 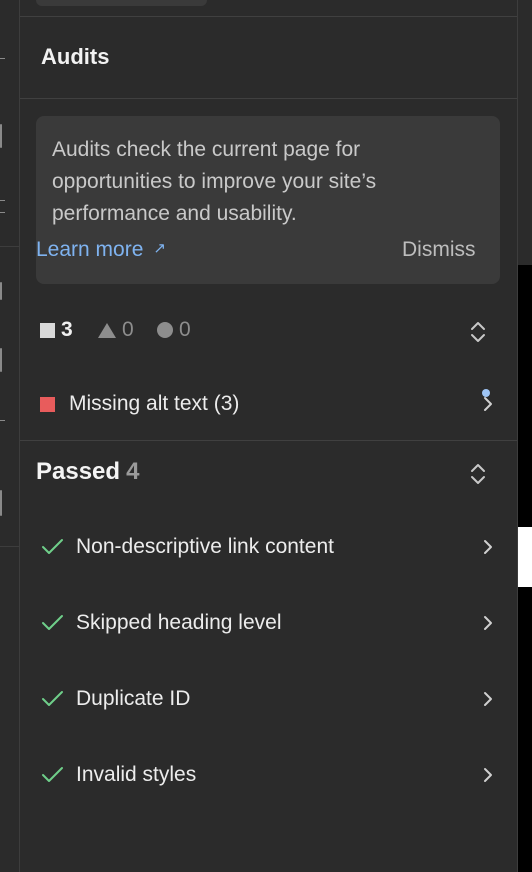 I want to click on passed-title: Passed, so click(x=78, y=471).